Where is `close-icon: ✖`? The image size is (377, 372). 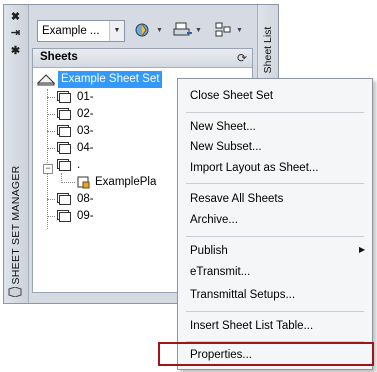 close-icon: ✖ is located at coordinates (15, 17).